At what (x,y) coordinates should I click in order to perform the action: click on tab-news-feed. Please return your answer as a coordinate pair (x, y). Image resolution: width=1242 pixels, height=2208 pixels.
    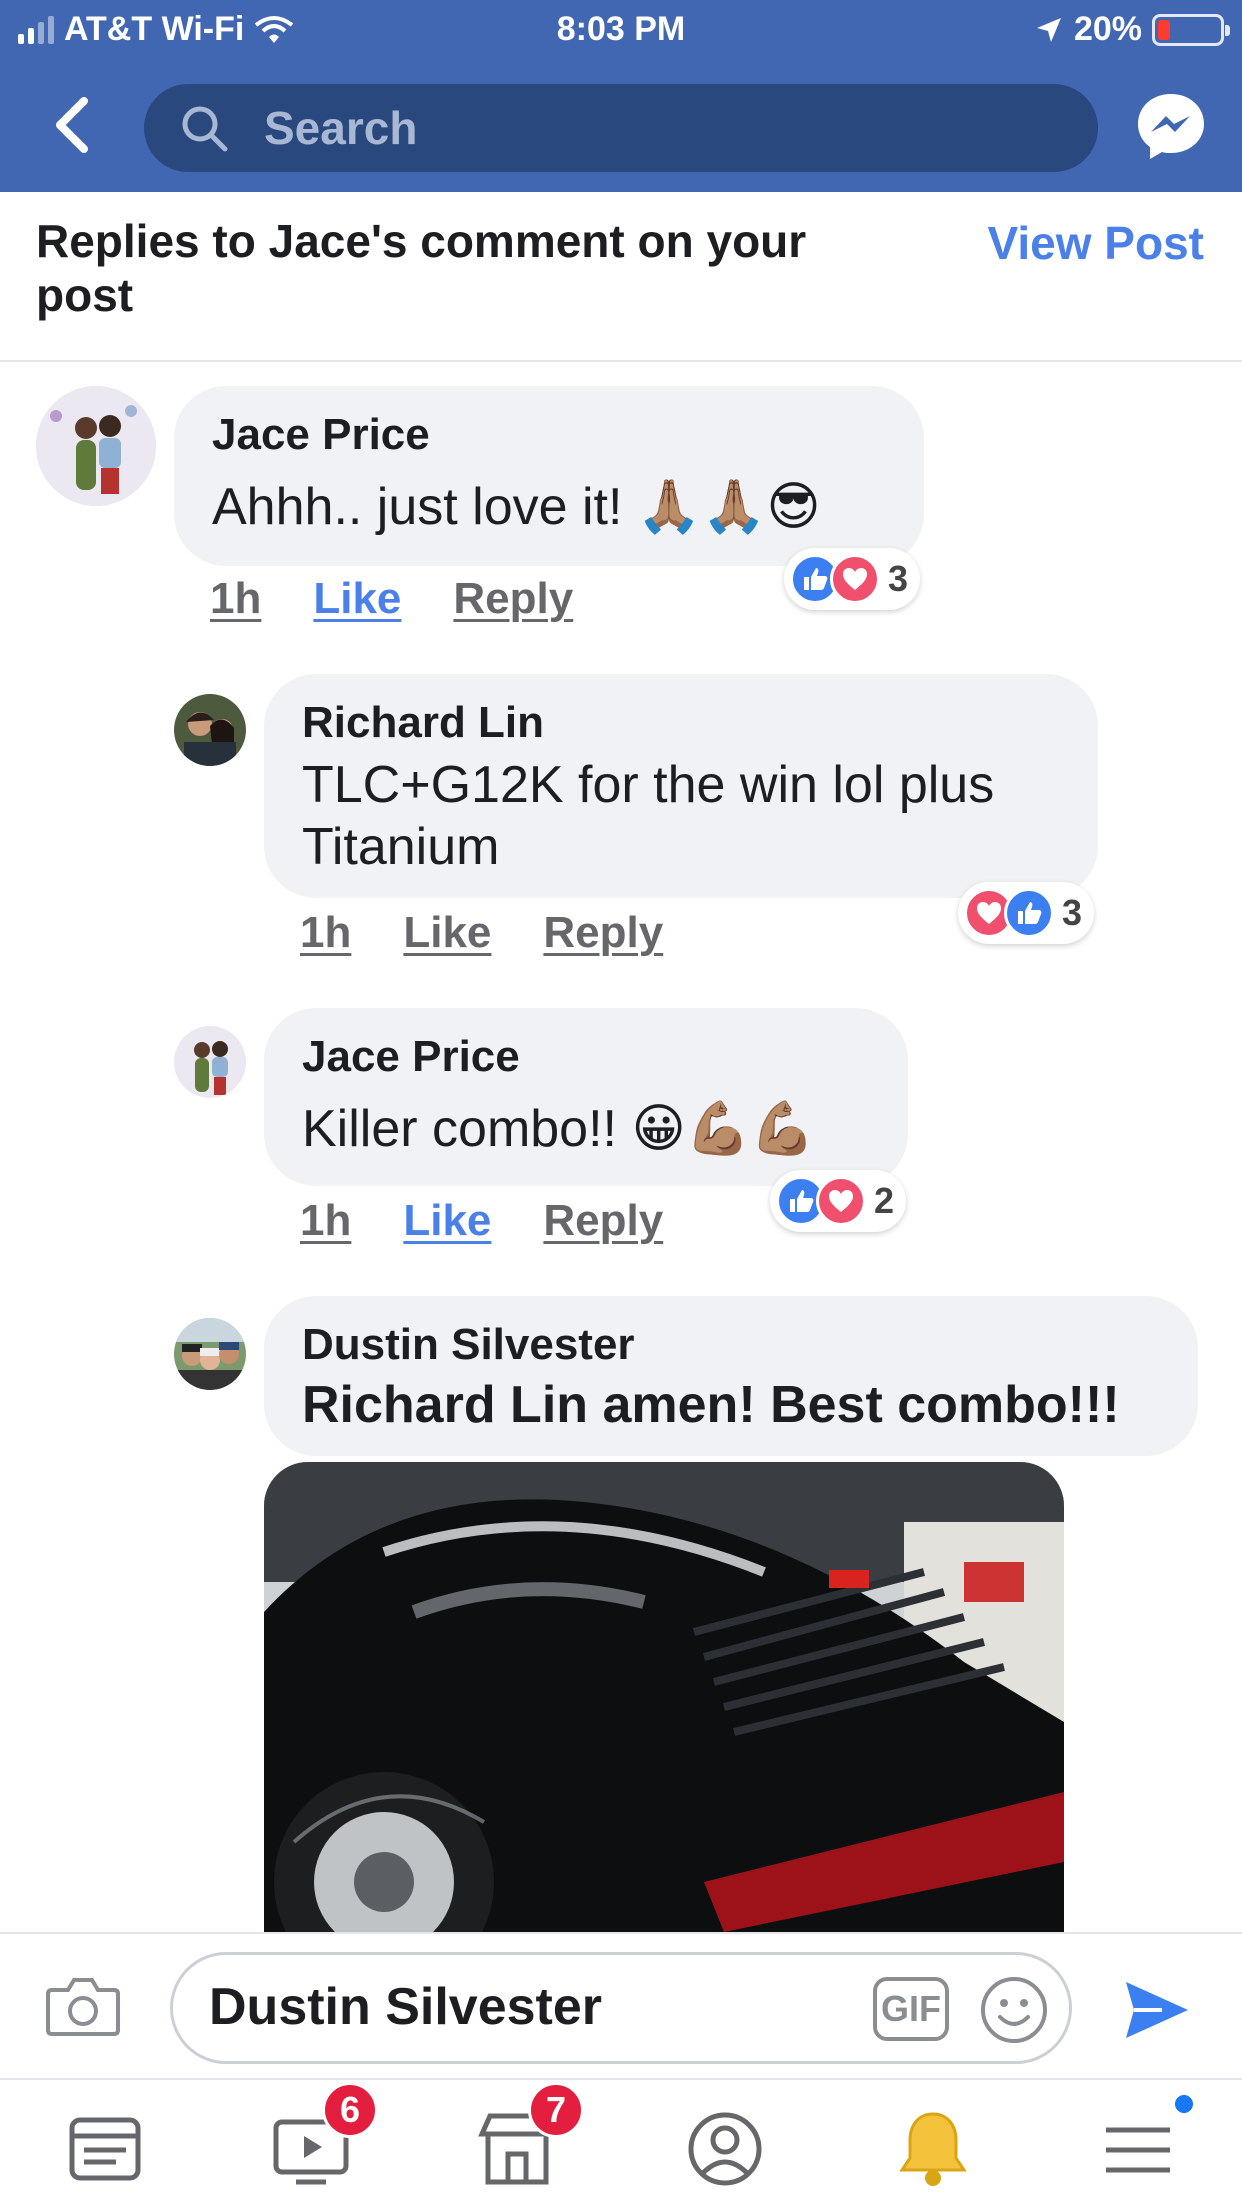
    Looking at the image, I should click on (105, 2149).